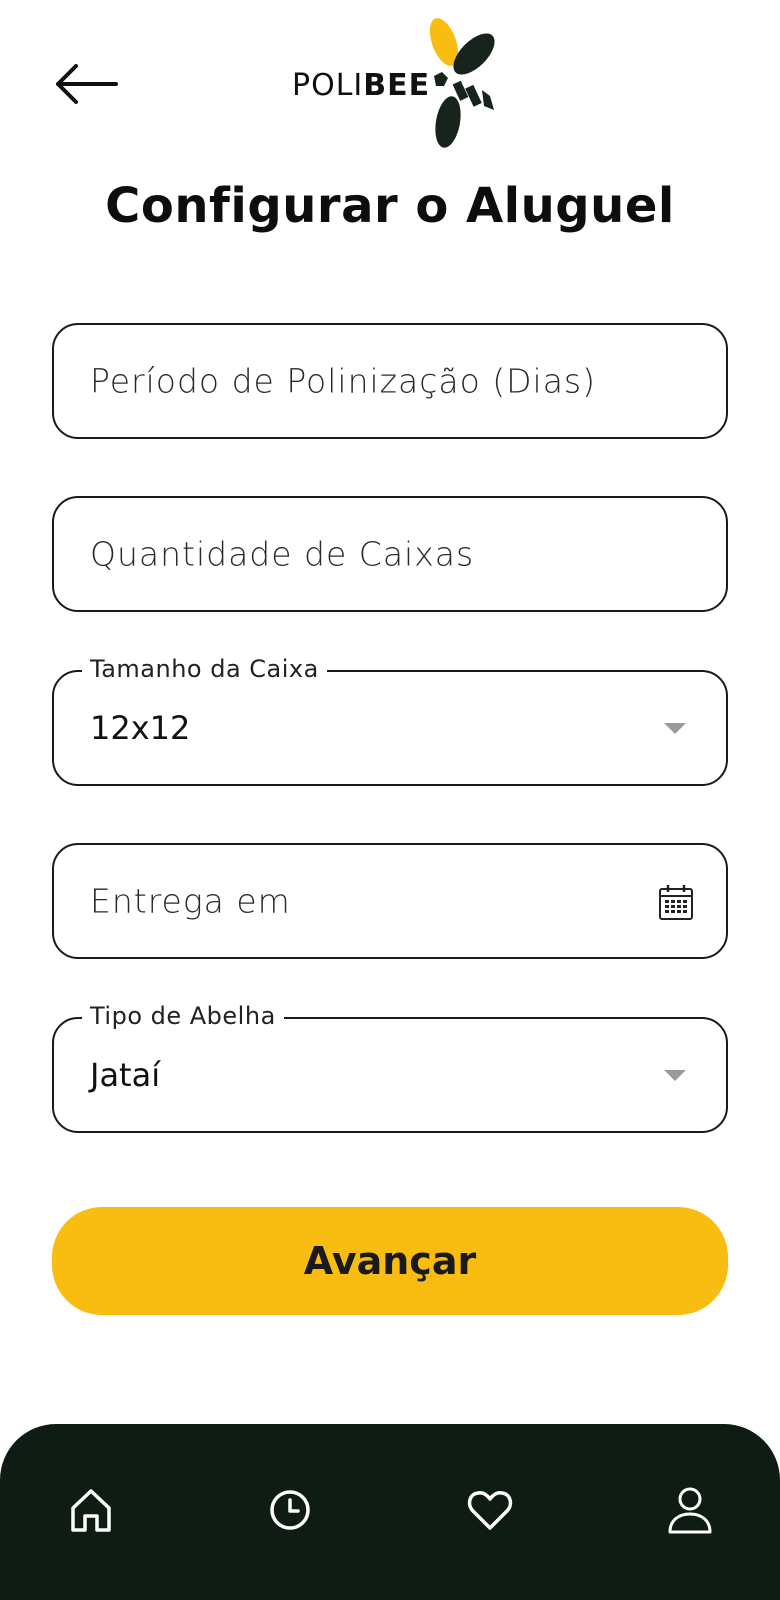  I want to click on nav-favorites, so click(490, 1510).